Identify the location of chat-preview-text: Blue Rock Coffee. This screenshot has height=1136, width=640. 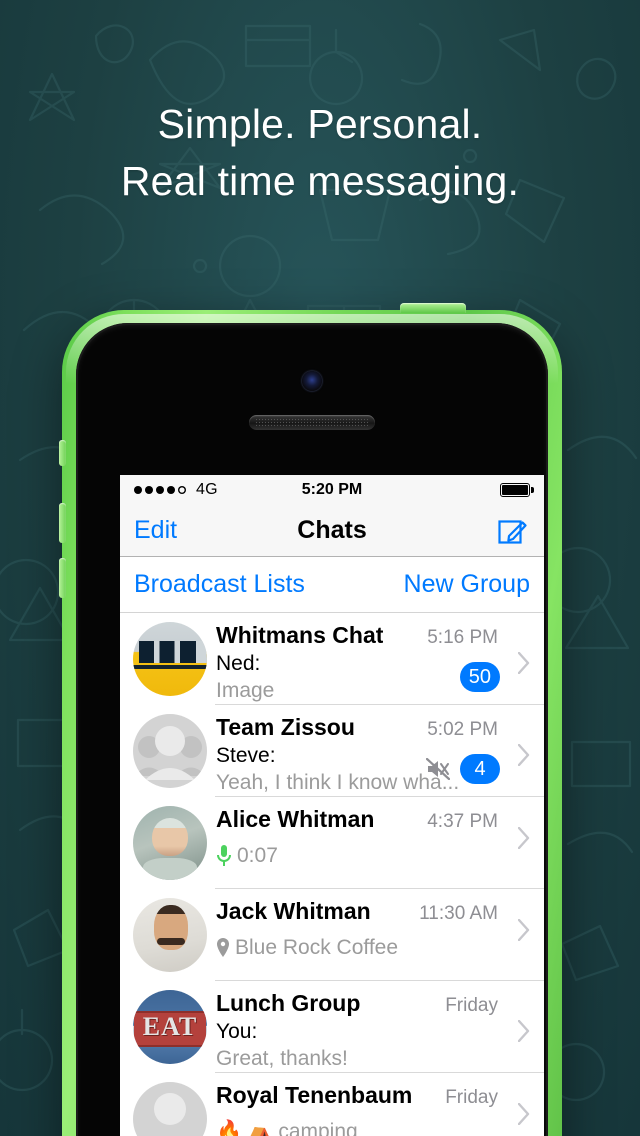
(317, 947).